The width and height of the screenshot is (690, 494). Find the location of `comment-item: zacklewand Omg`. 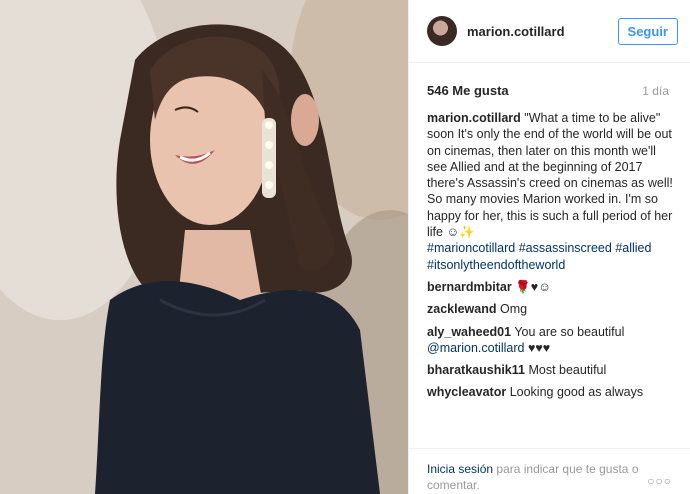

comment-item: zacklewand Omg is located at coordinates (551, 309).